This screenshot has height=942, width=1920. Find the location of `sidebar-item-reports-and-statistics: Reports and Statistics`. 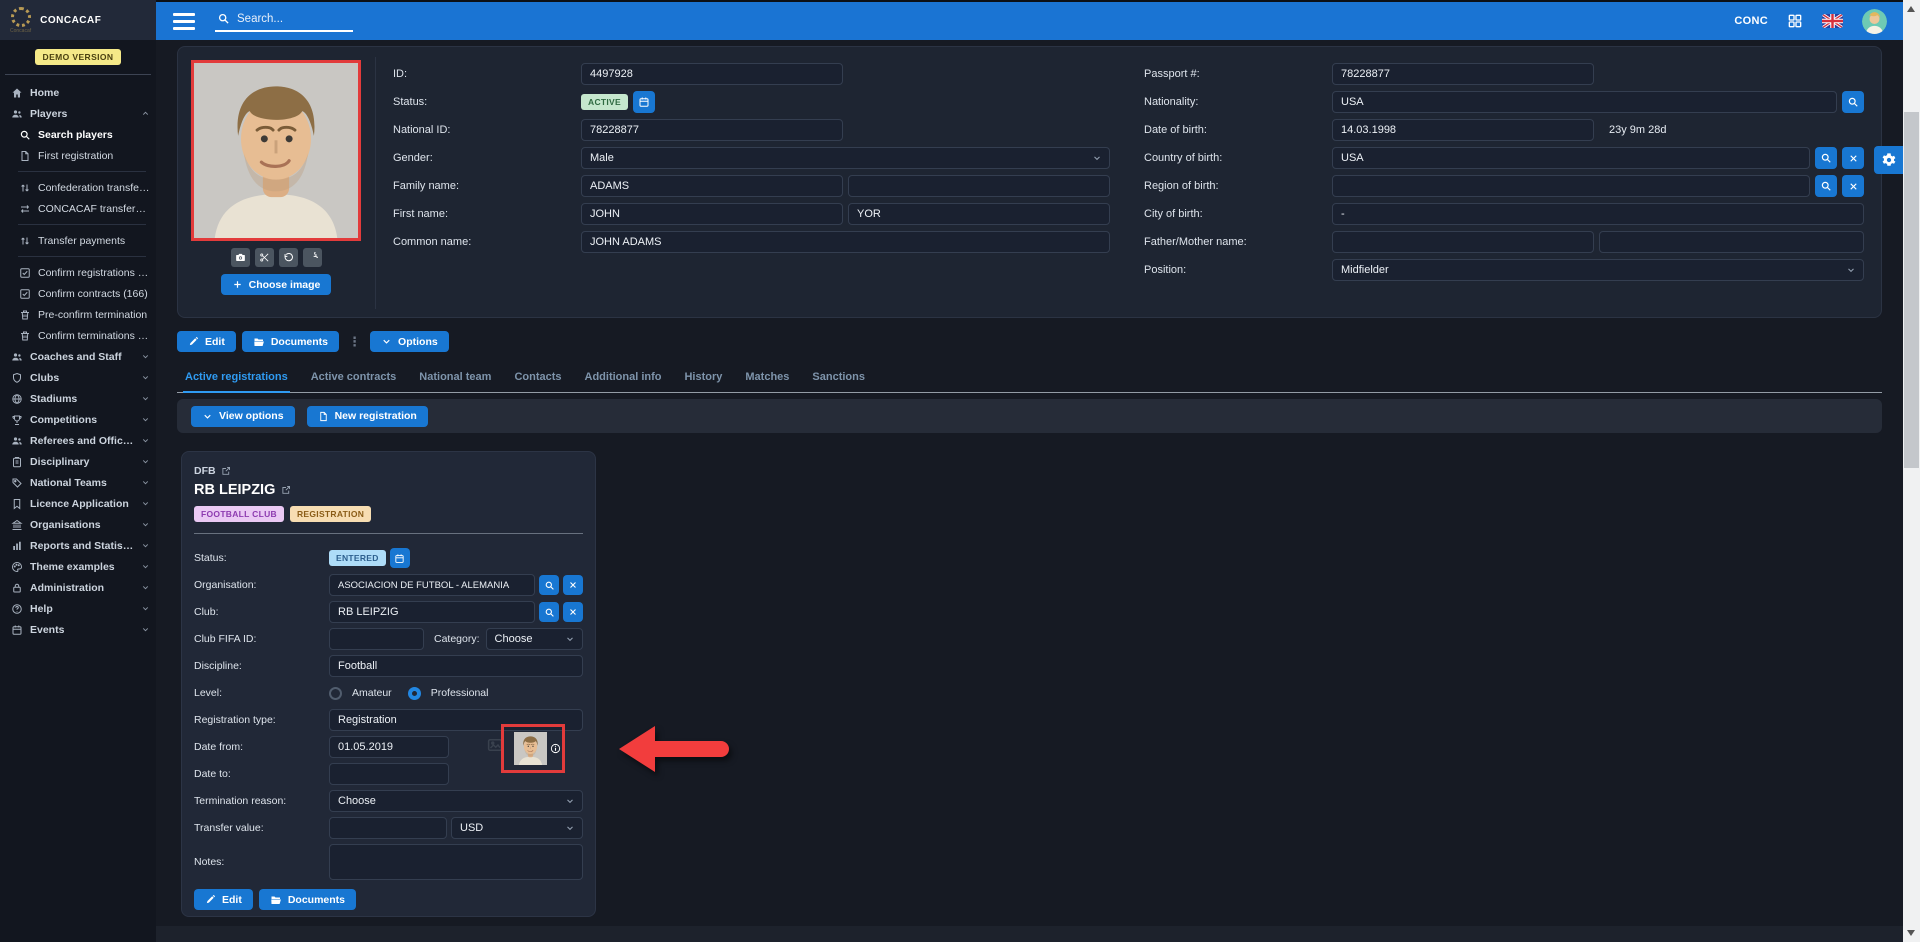

sidebar-item-reports-and-statistics: Reports and Statistics is located at coordinates (78, 545).